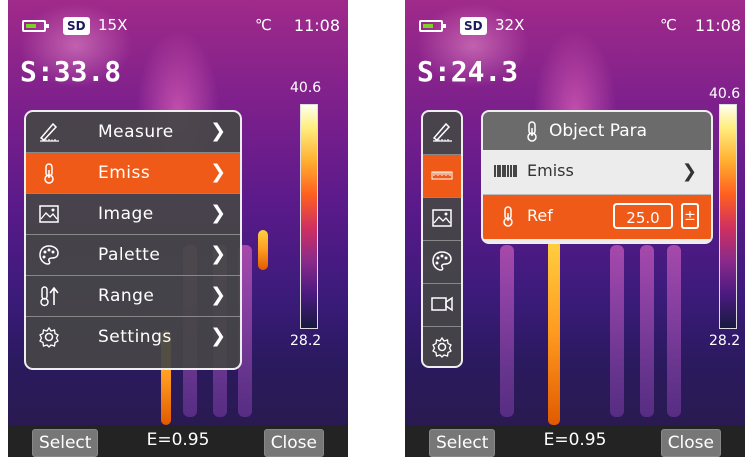 Image resolution: width=745 pixels, height=457 pixels. I want to click on object-para-panel: Object Para Emiss ❯ Ref 25.0 ±, so click(597, 177).